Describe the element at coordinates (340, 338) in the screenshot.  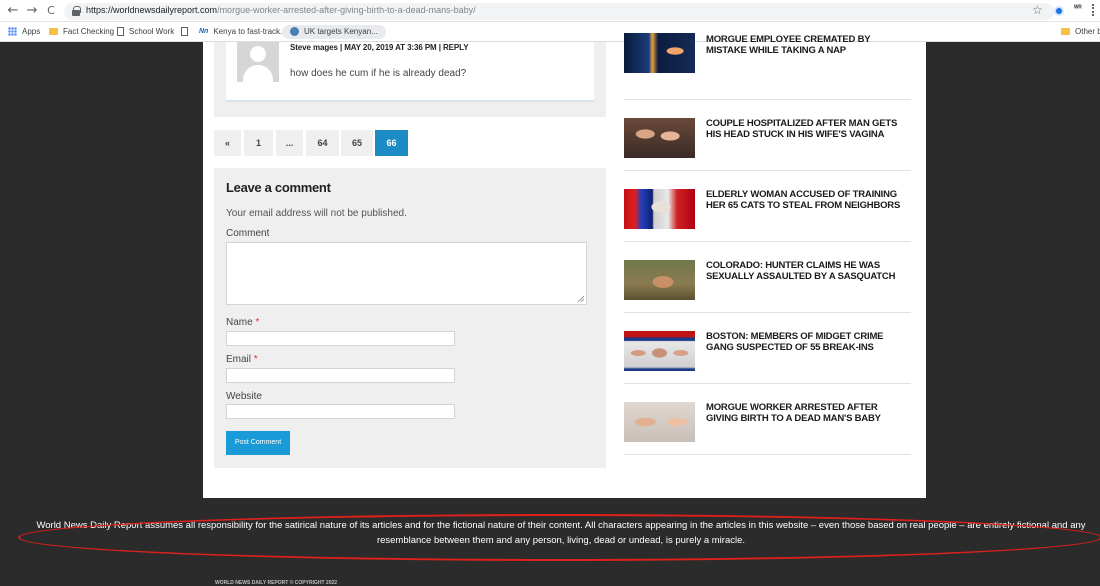
I see `name-field` at that location.